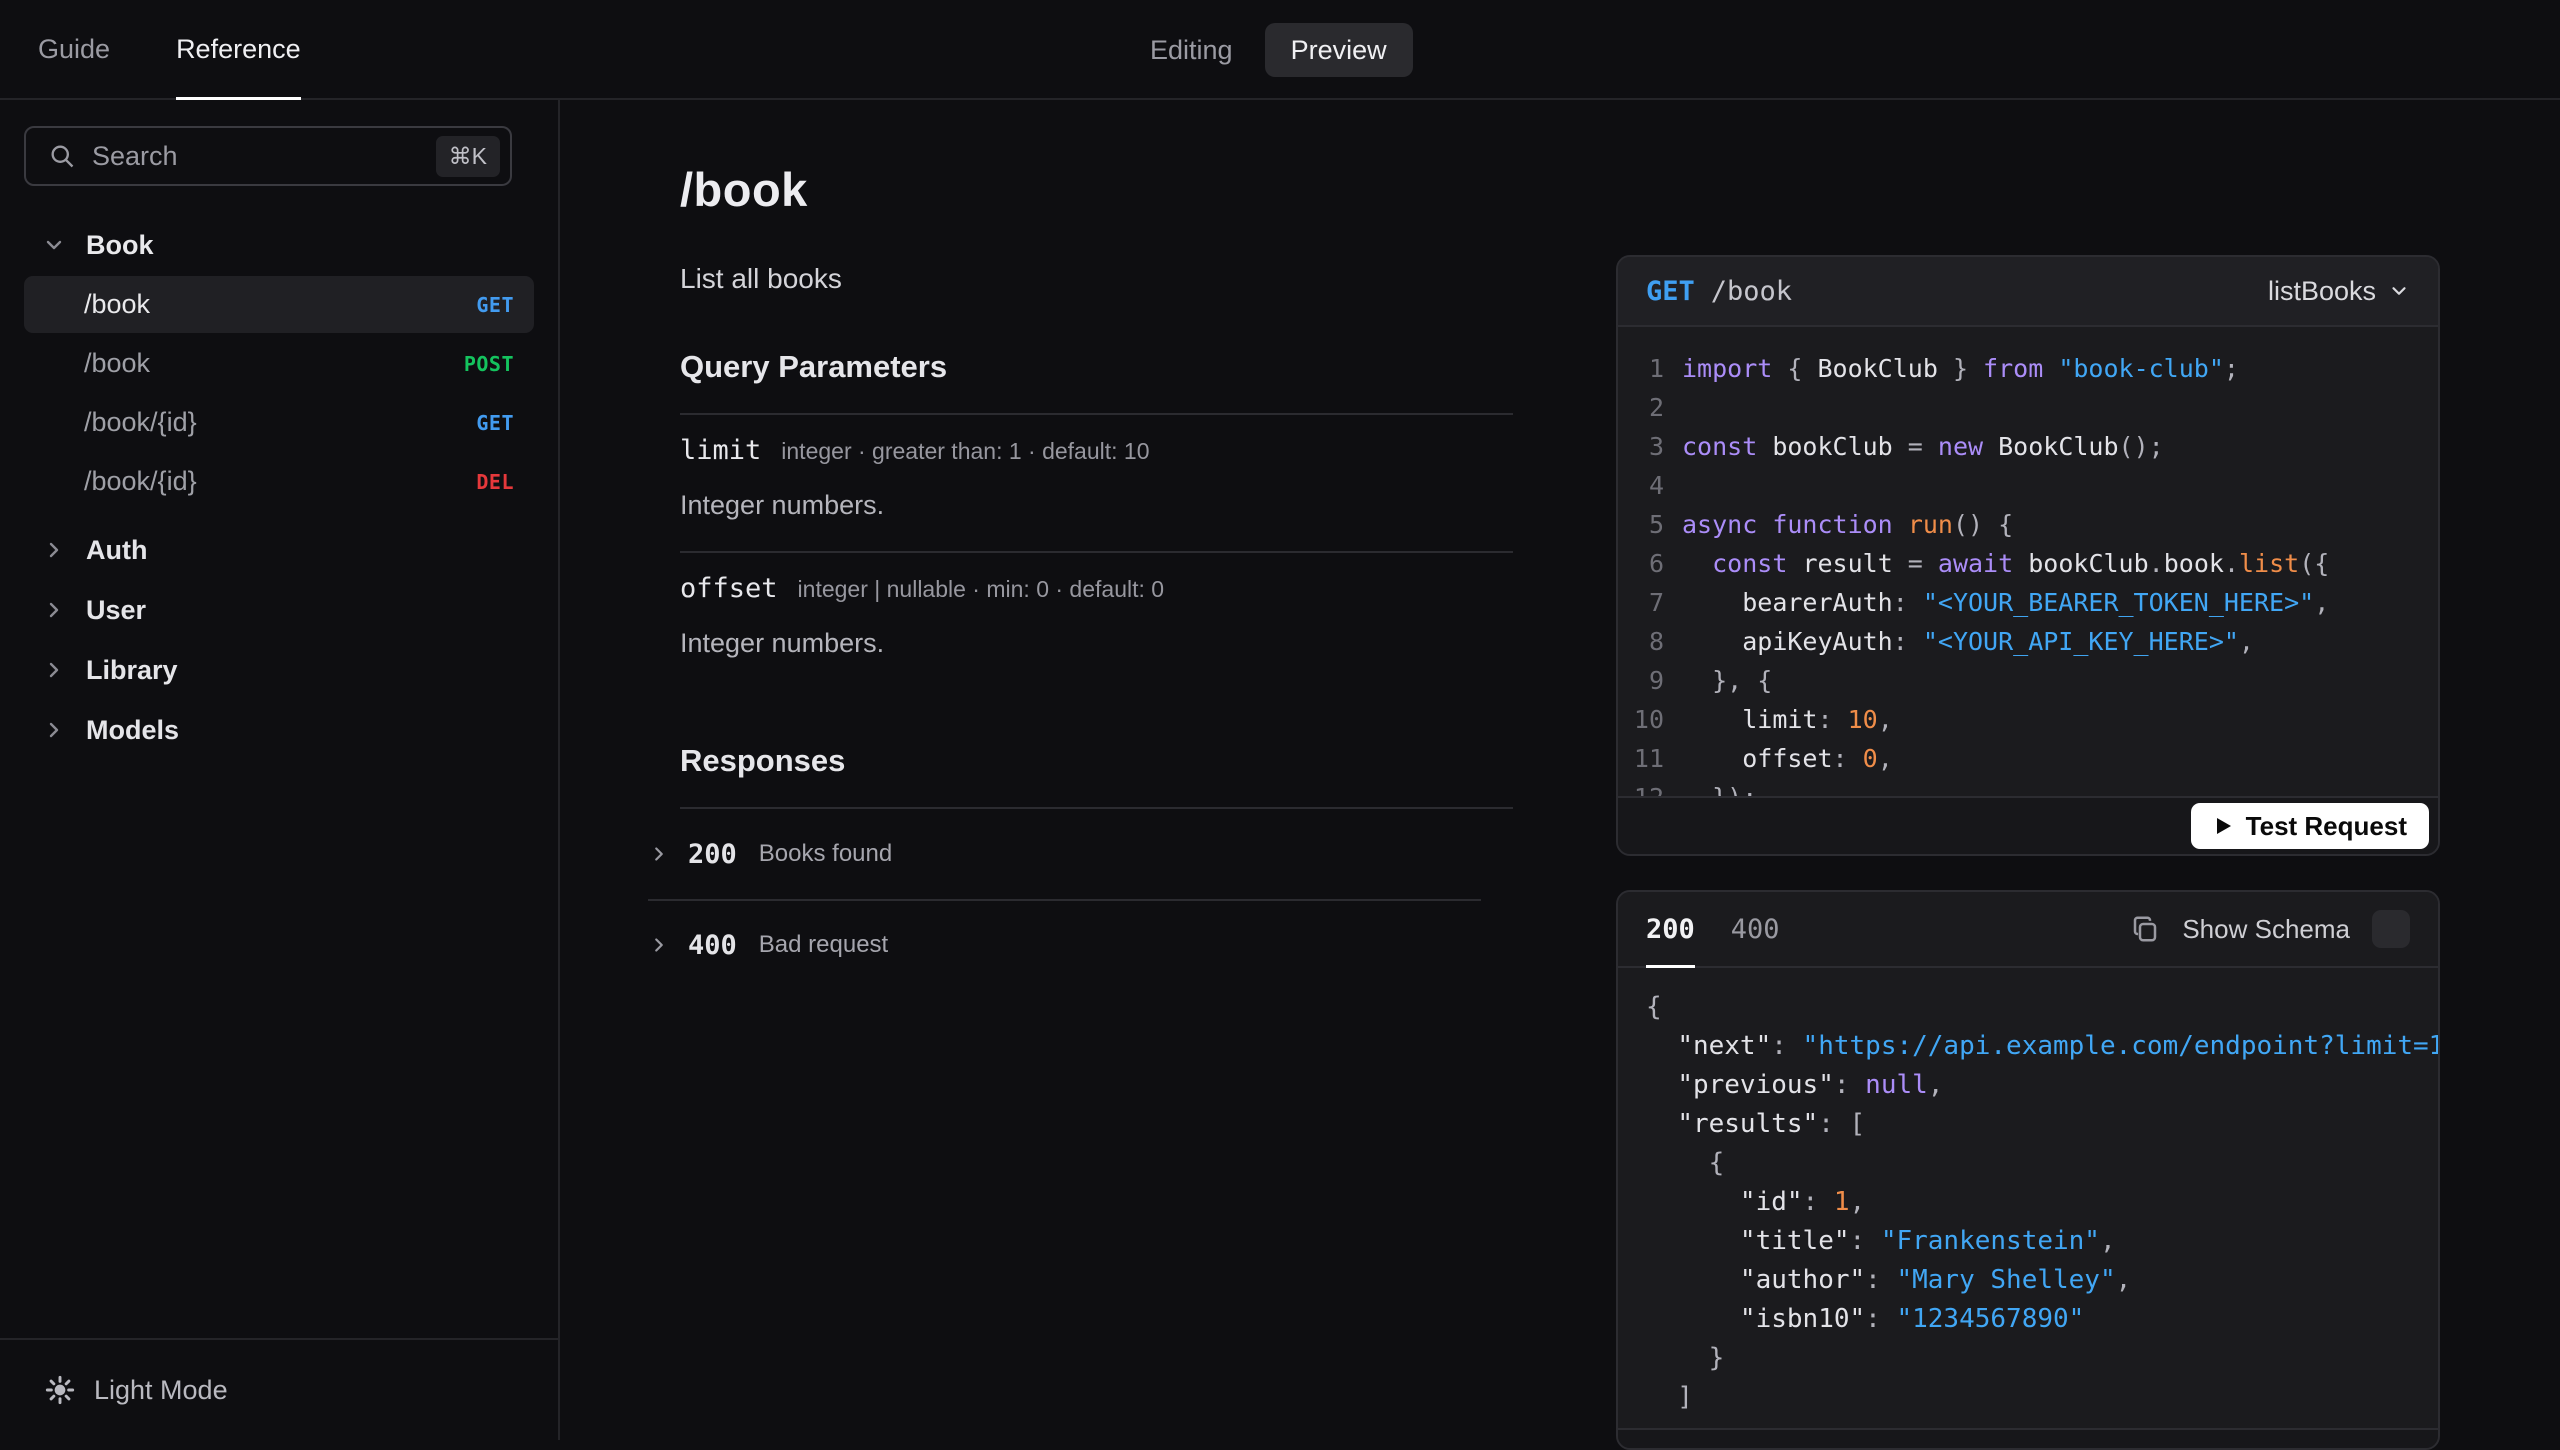  What do you see at coordinates (744, 189) in the screenshot?
I see `page-title: /book` at bounding box center [744, 189].